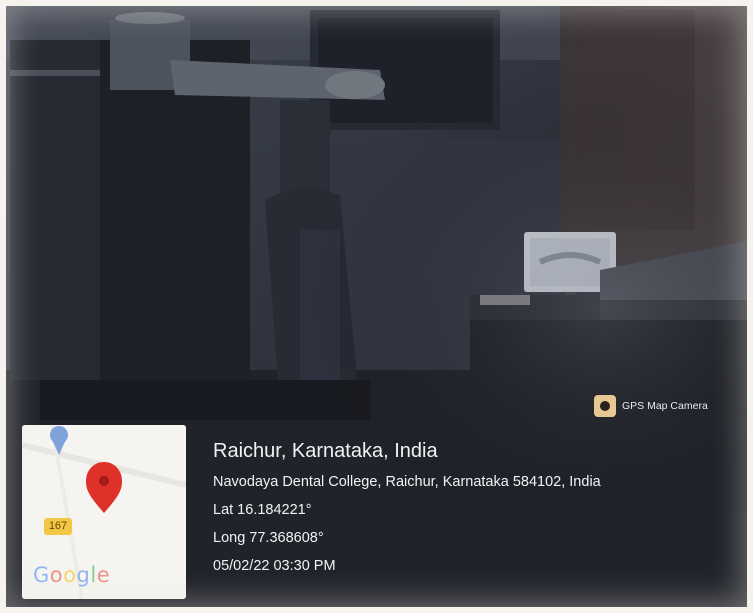 The image size is (753, 613). I want to click on gps-map-camera-badge: GPS Map Camera, so click(651, 406).